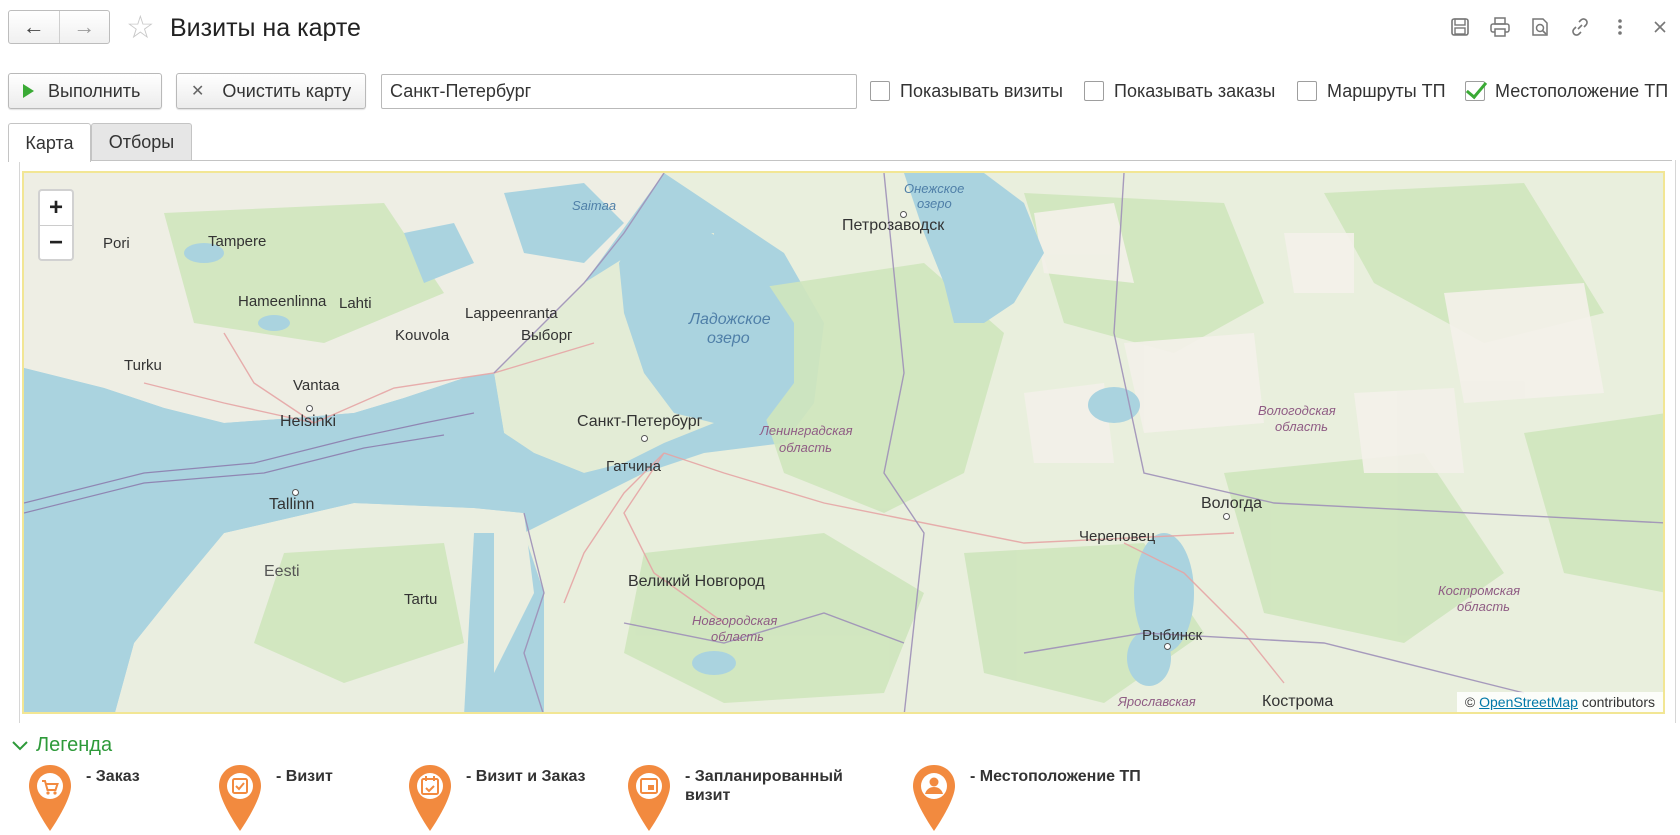 The image size is (1680, 835). What do you see at coordinates (282, 301) in the screenshot?
I see `map-label: Hameenlinna` at bounding box center [282, 301].